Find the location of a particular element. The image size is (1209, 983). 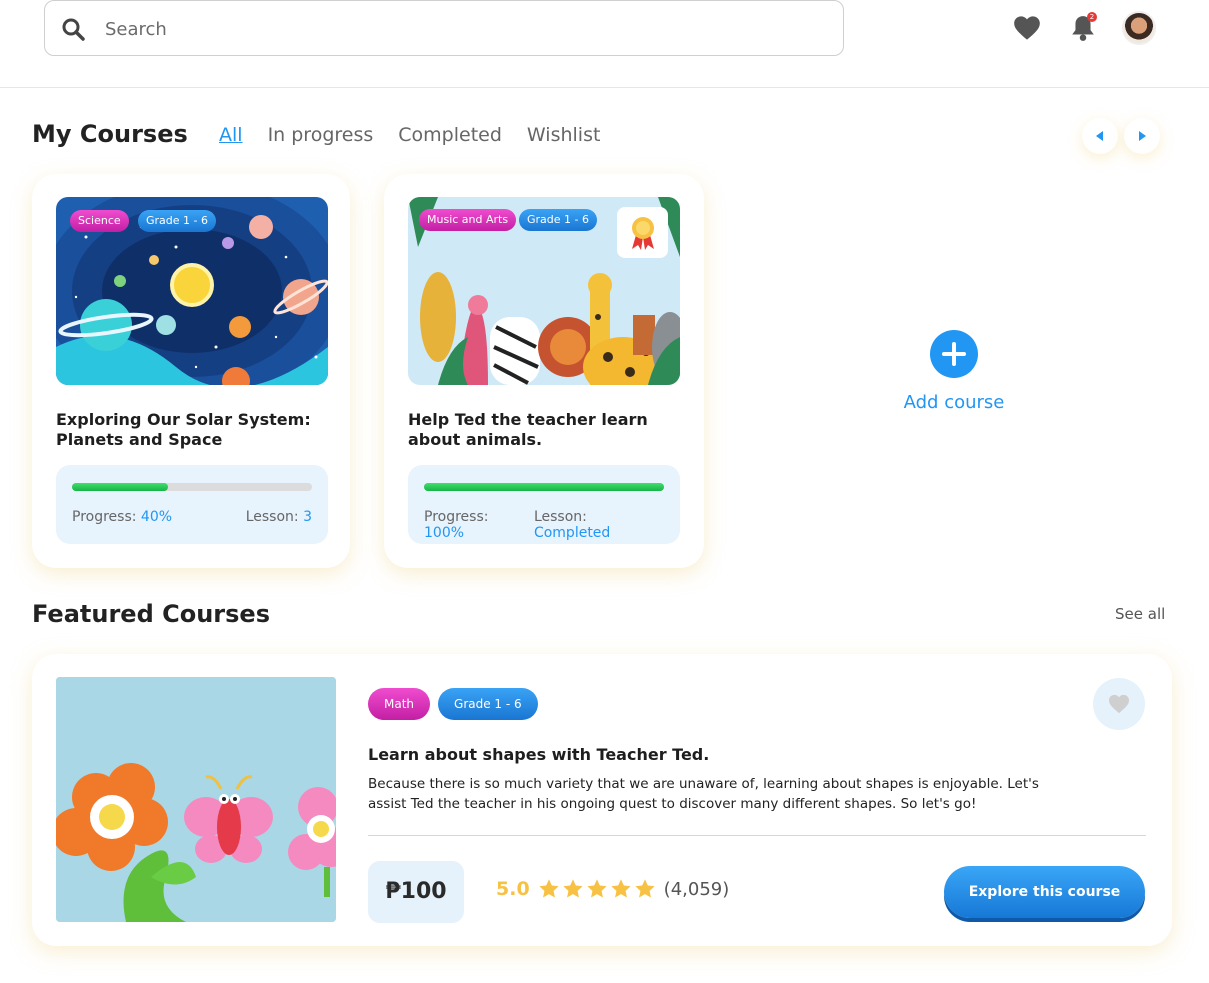

search-input is located at coordinates (455, 29).